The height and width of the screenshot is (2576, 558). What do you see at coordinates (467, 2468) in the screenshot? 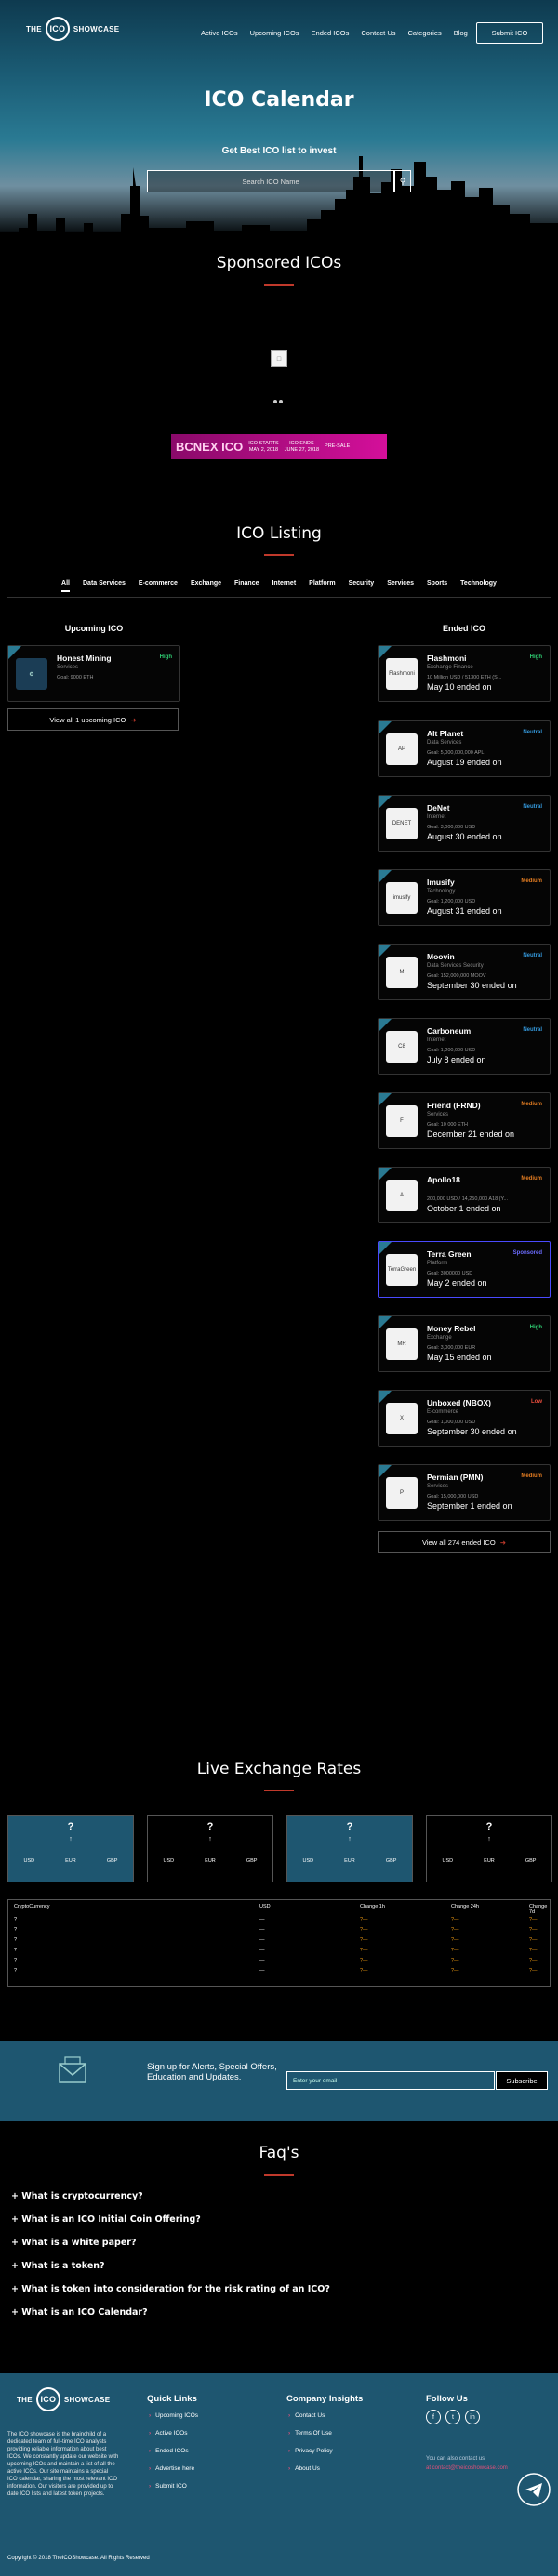
I see `contact-email: at contact@theicoshowcase.com` at bounding box center [467, 2468].